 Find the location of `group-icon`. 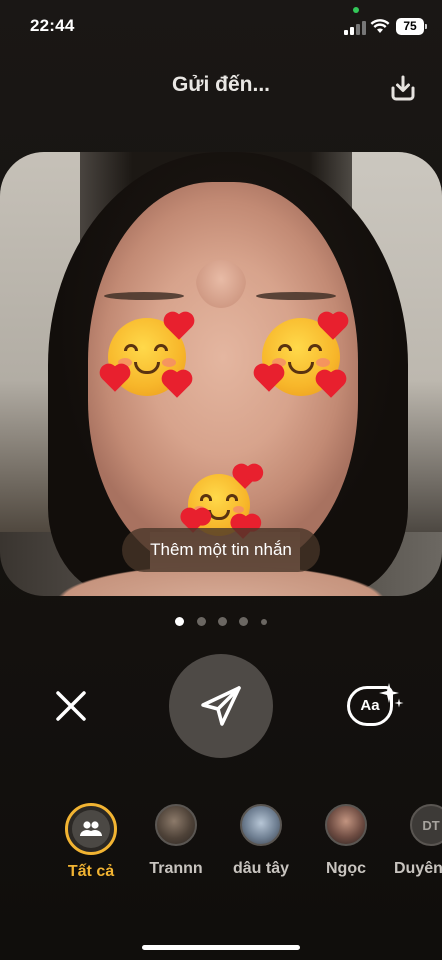

group-icon is located at coordinates (91, 828).